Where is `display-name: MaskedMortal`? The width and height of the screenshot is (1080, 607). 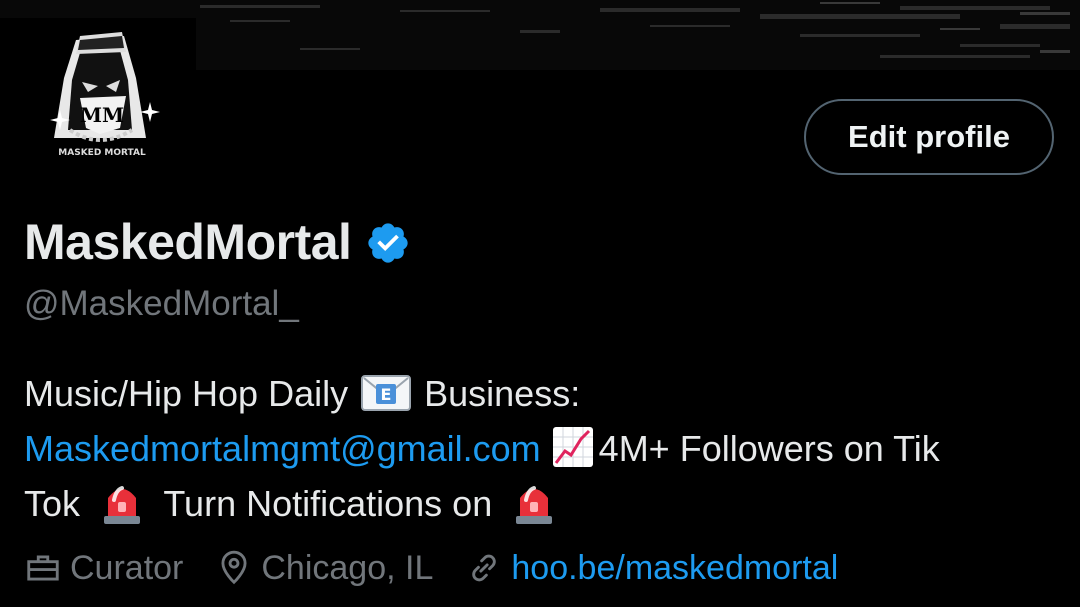
display-name: MaskedMortal is located at coordinates (188, 242).